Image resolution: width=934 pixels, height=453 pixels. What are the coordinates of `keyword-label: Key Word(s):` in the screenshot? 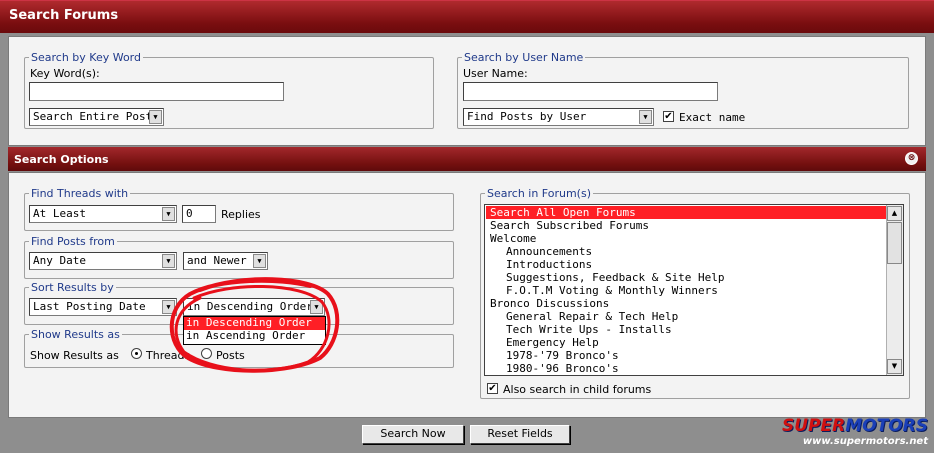 It's located at (65, 73).